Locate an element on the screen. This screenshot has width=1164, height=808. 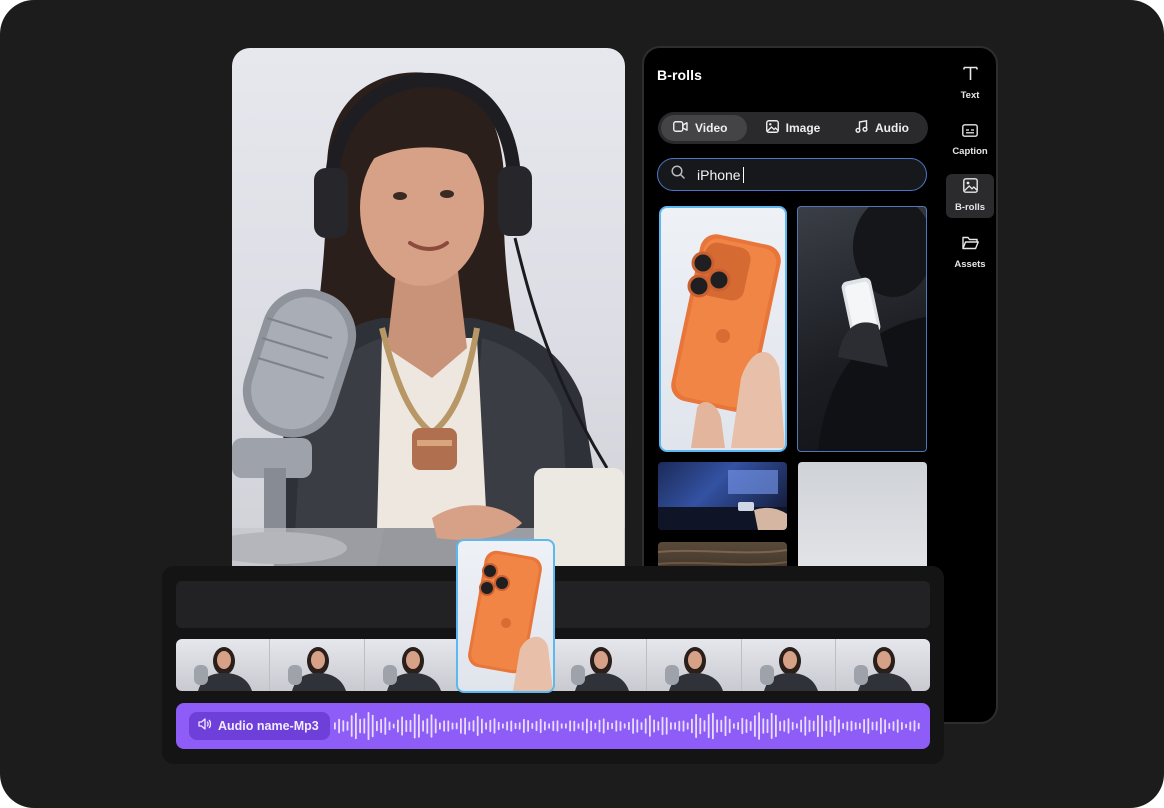
rail-item-b-rolls: B-rolls is located at coordinates (970, 196).